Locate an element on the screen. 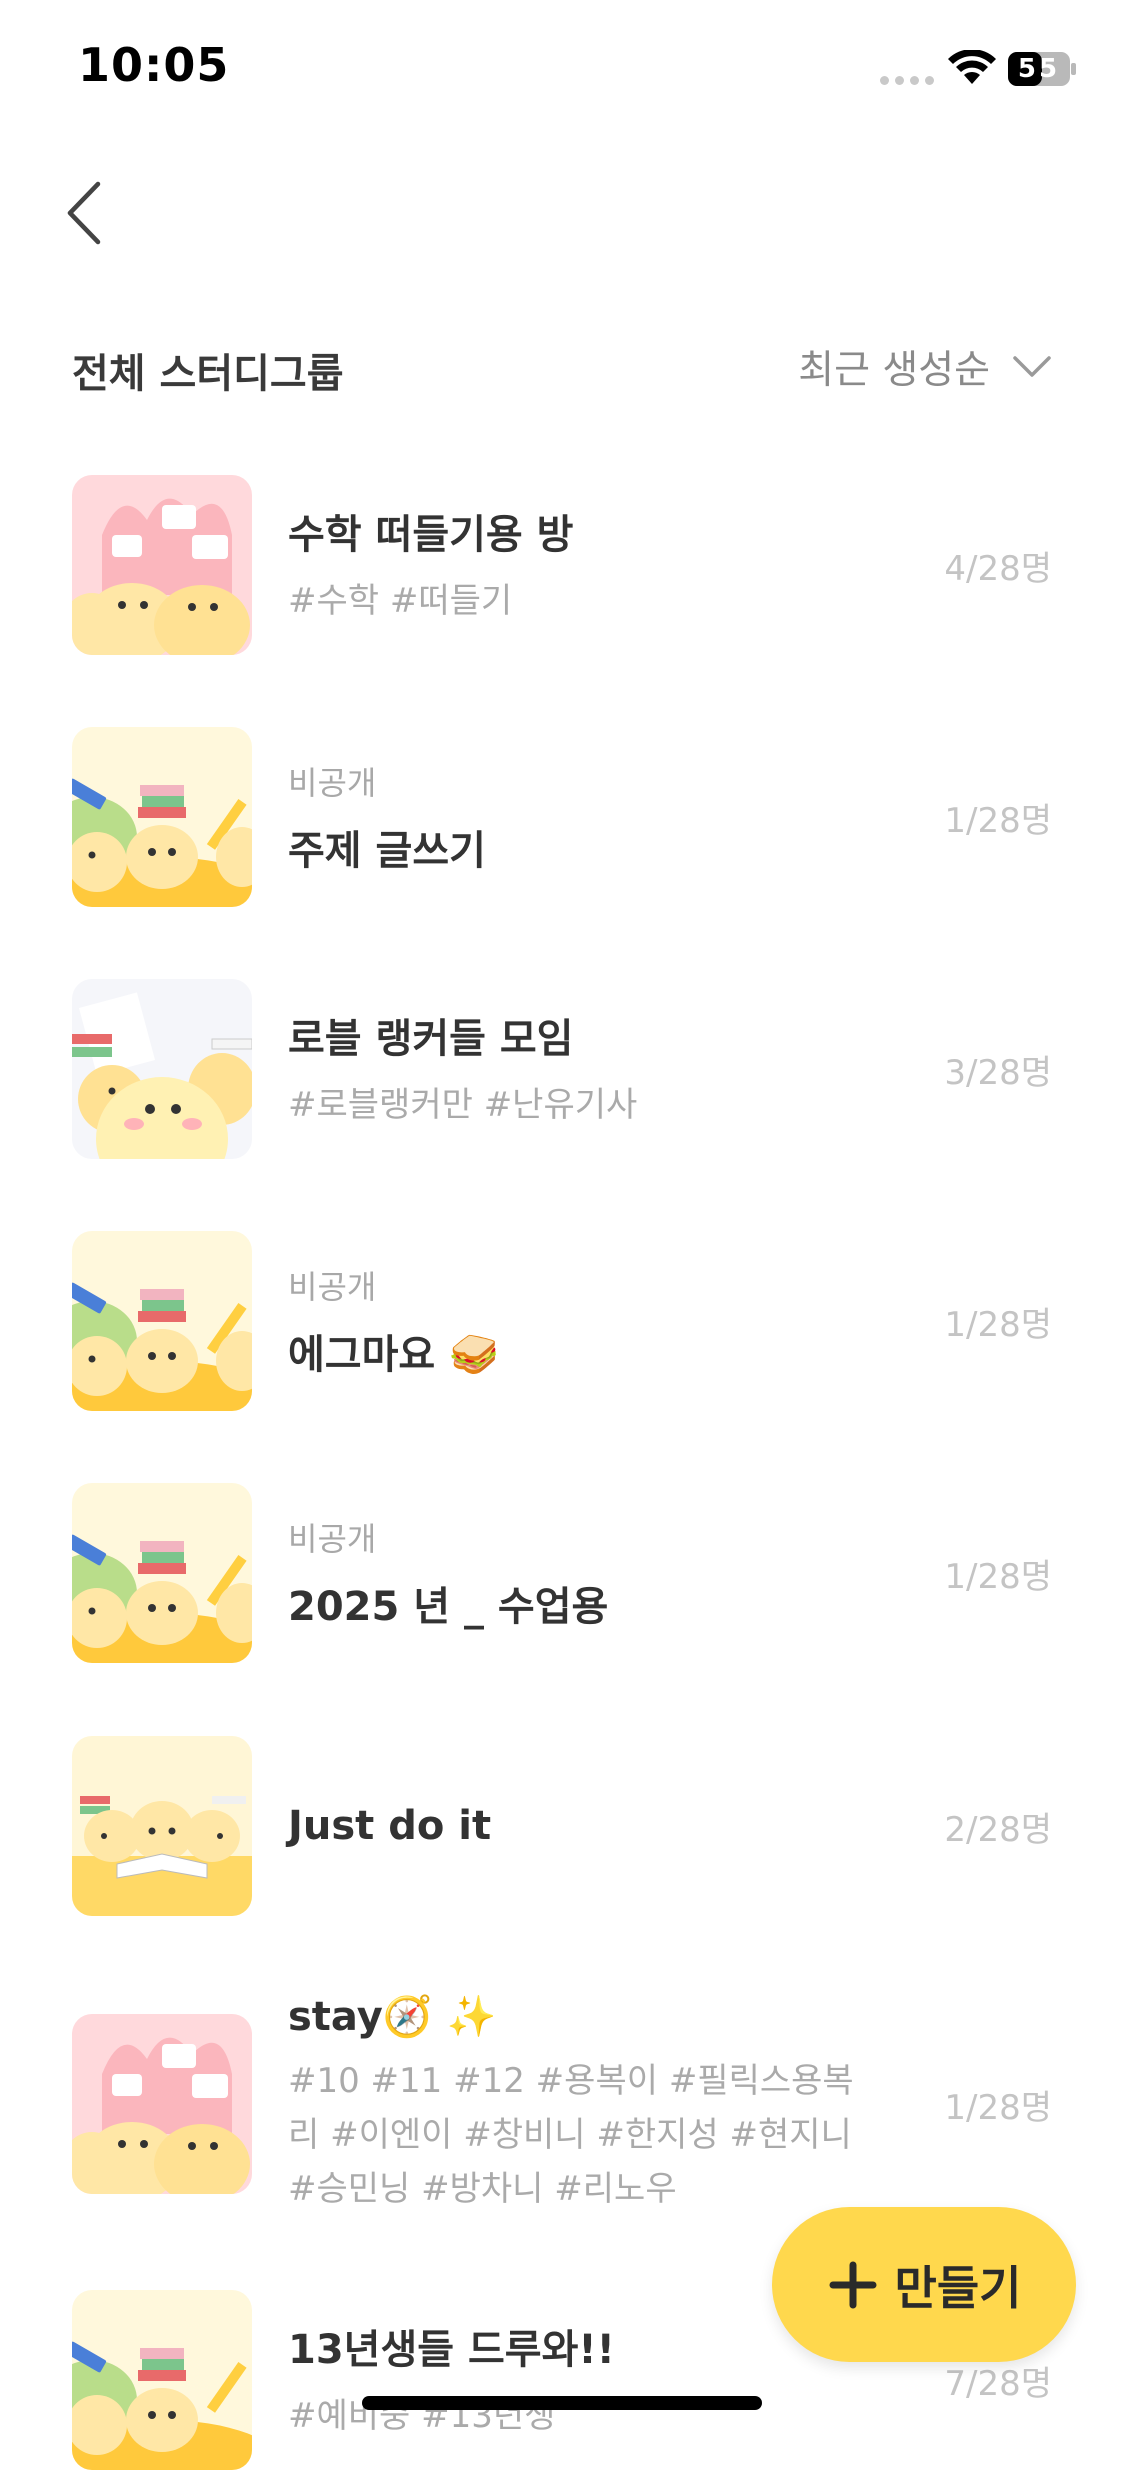  group-tags: #로블랭커만 #난유기사 is located at coordinates (463, 1105).